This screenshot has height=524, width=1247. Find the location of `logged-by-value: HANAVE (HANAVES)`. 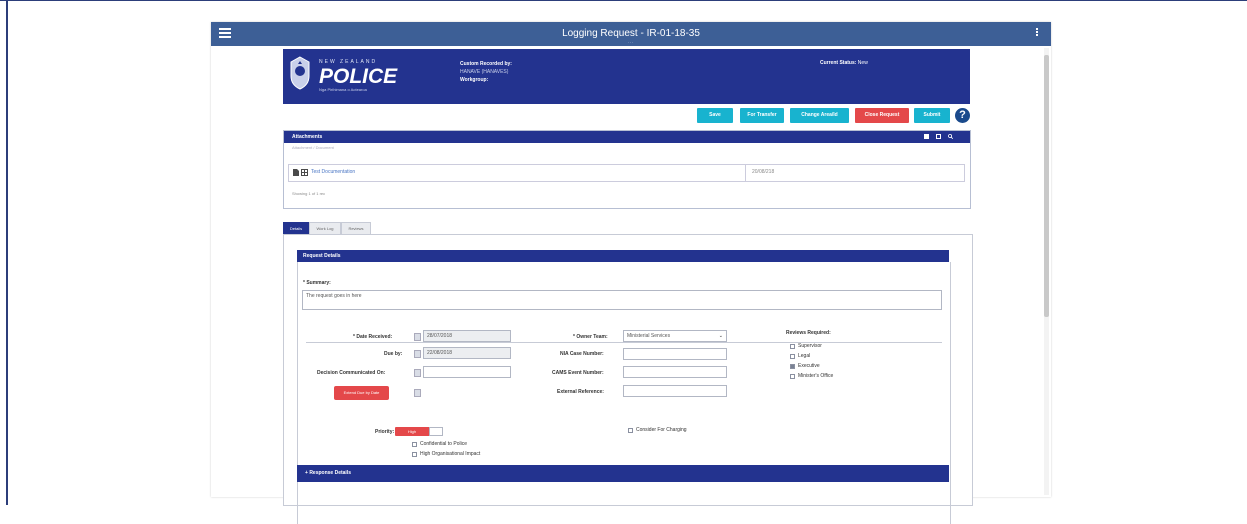

logged-by-value: HANAVE (HANAVES) is located at coordinates (484, 72).